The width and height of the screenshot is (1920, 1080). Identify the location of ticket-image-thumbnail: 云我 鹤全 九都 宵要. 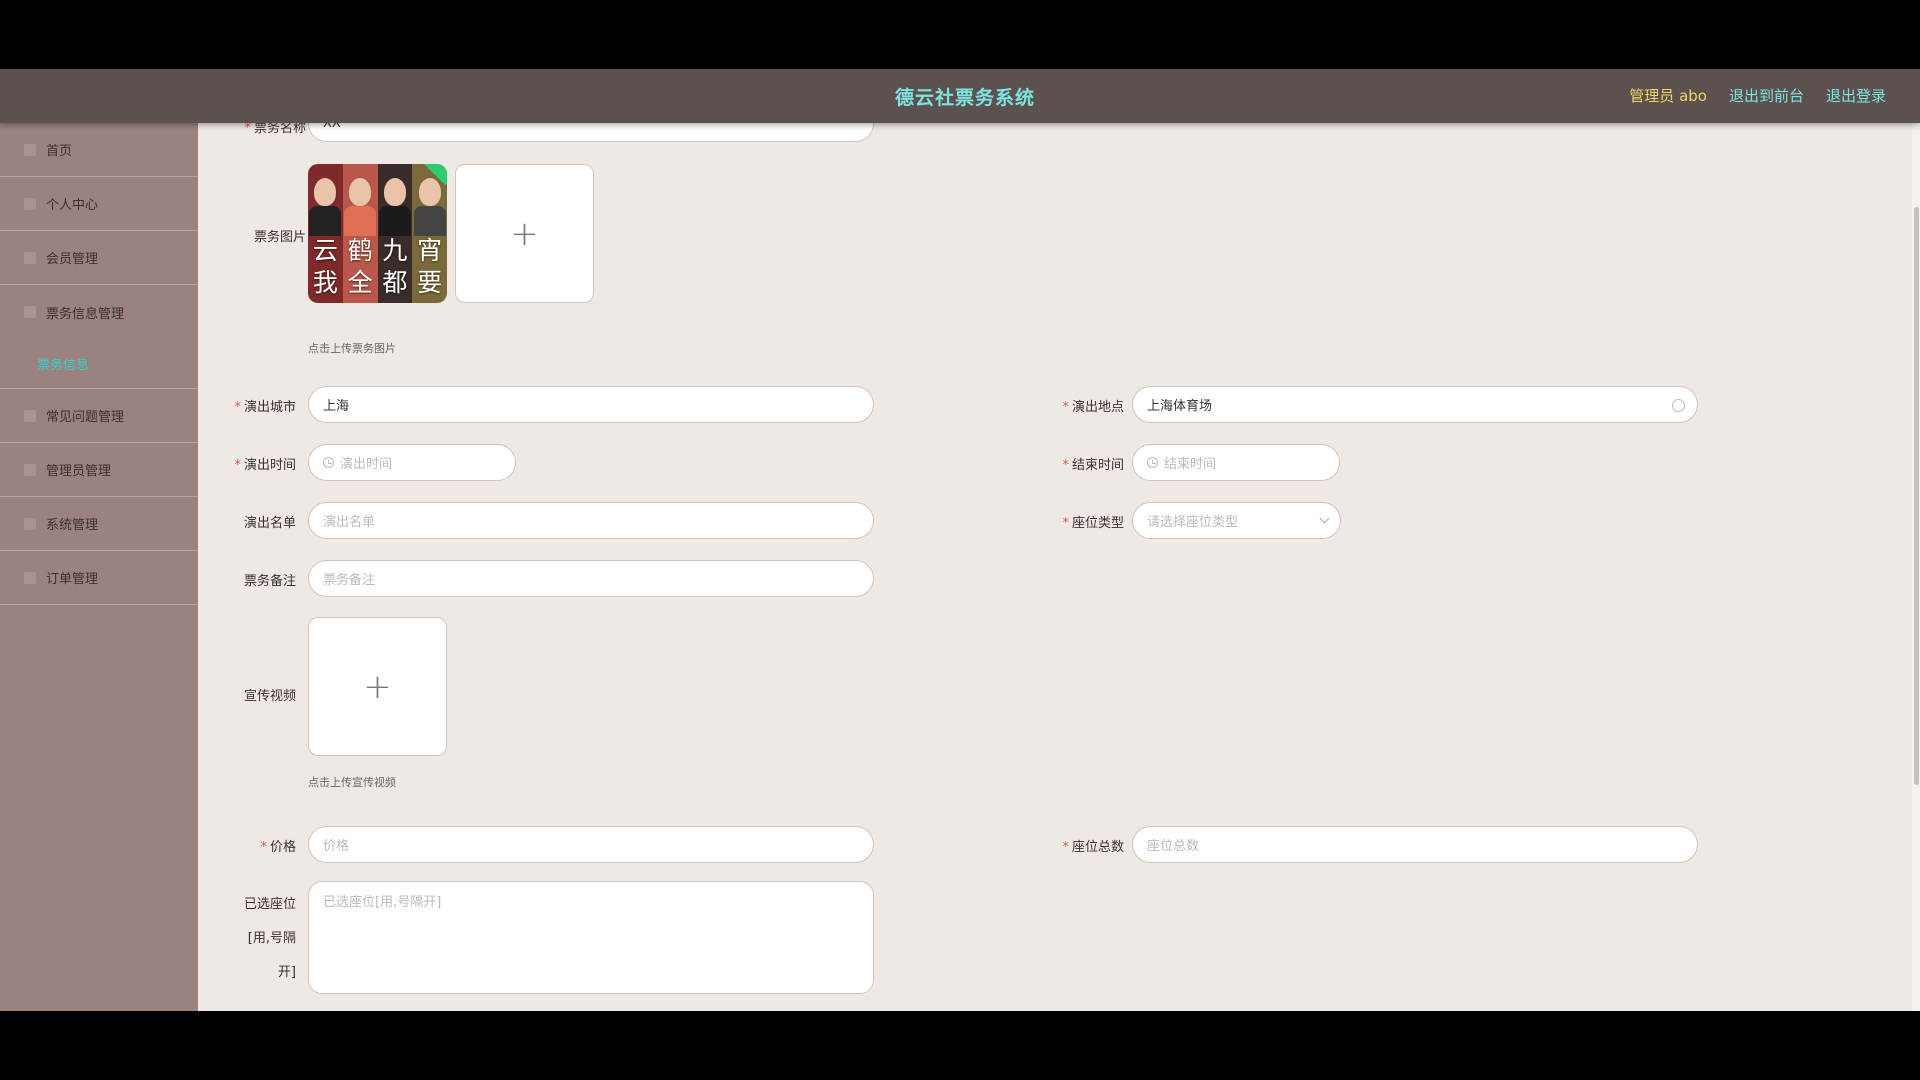
(377, 233).